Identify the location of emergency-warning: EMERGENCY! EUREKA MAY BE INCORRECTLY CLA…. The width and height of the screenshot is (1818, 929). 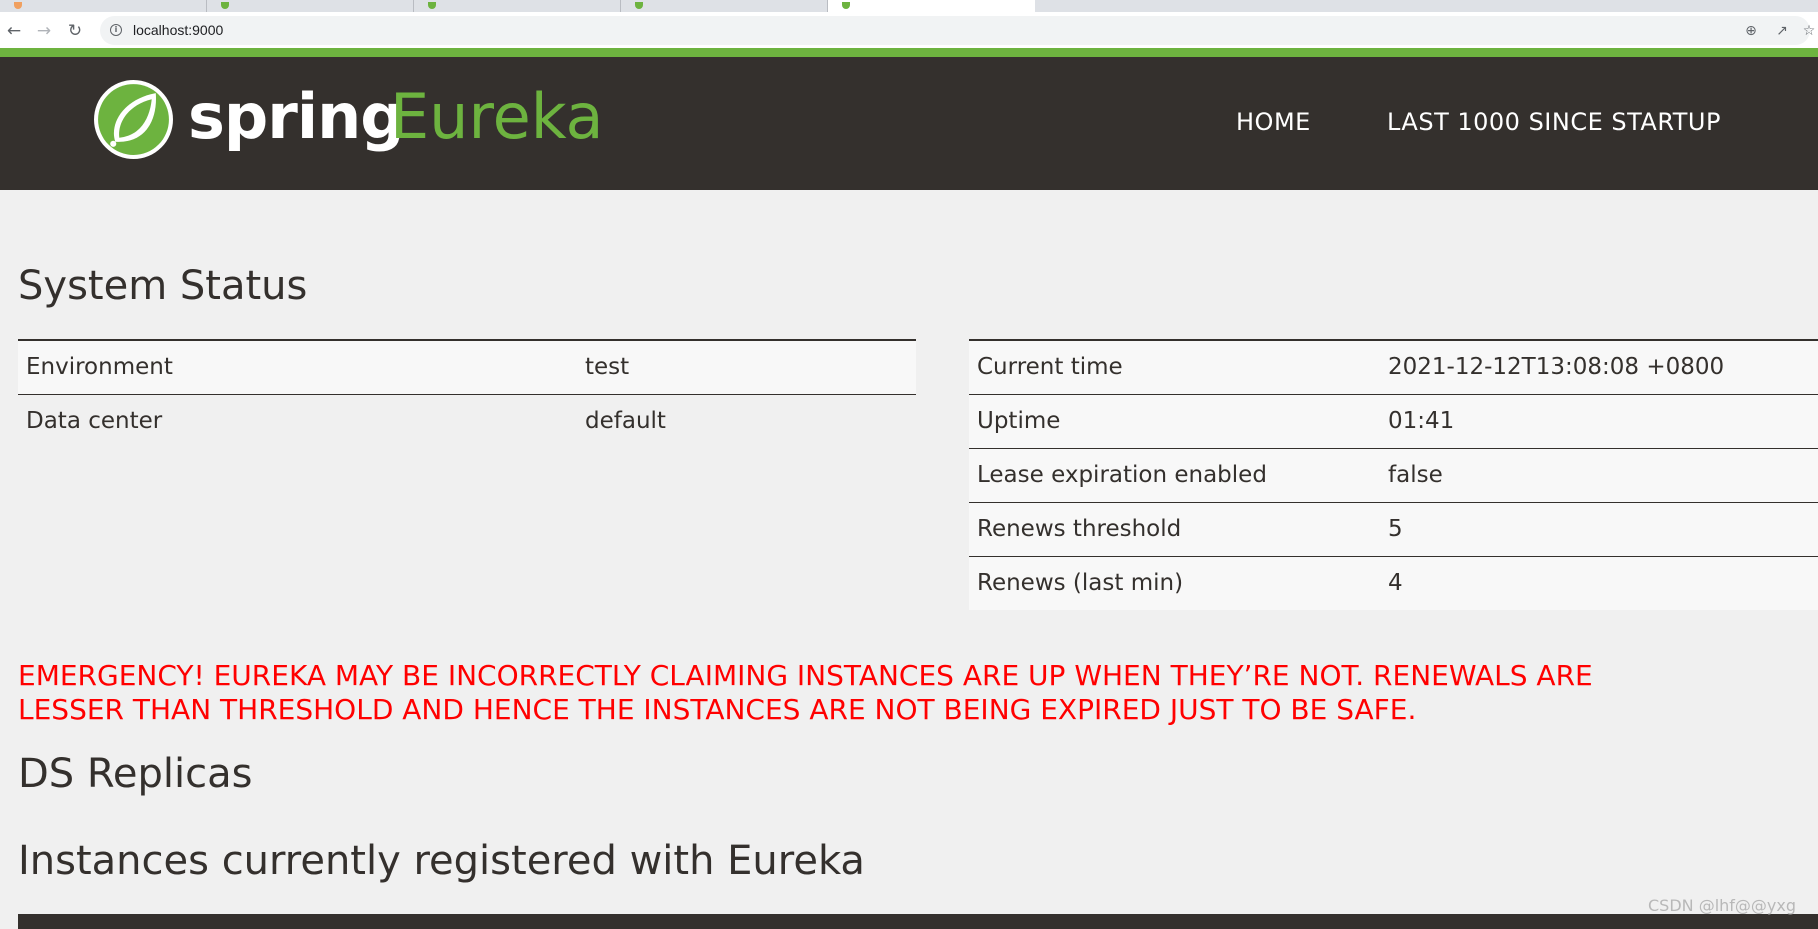
(918, 693).